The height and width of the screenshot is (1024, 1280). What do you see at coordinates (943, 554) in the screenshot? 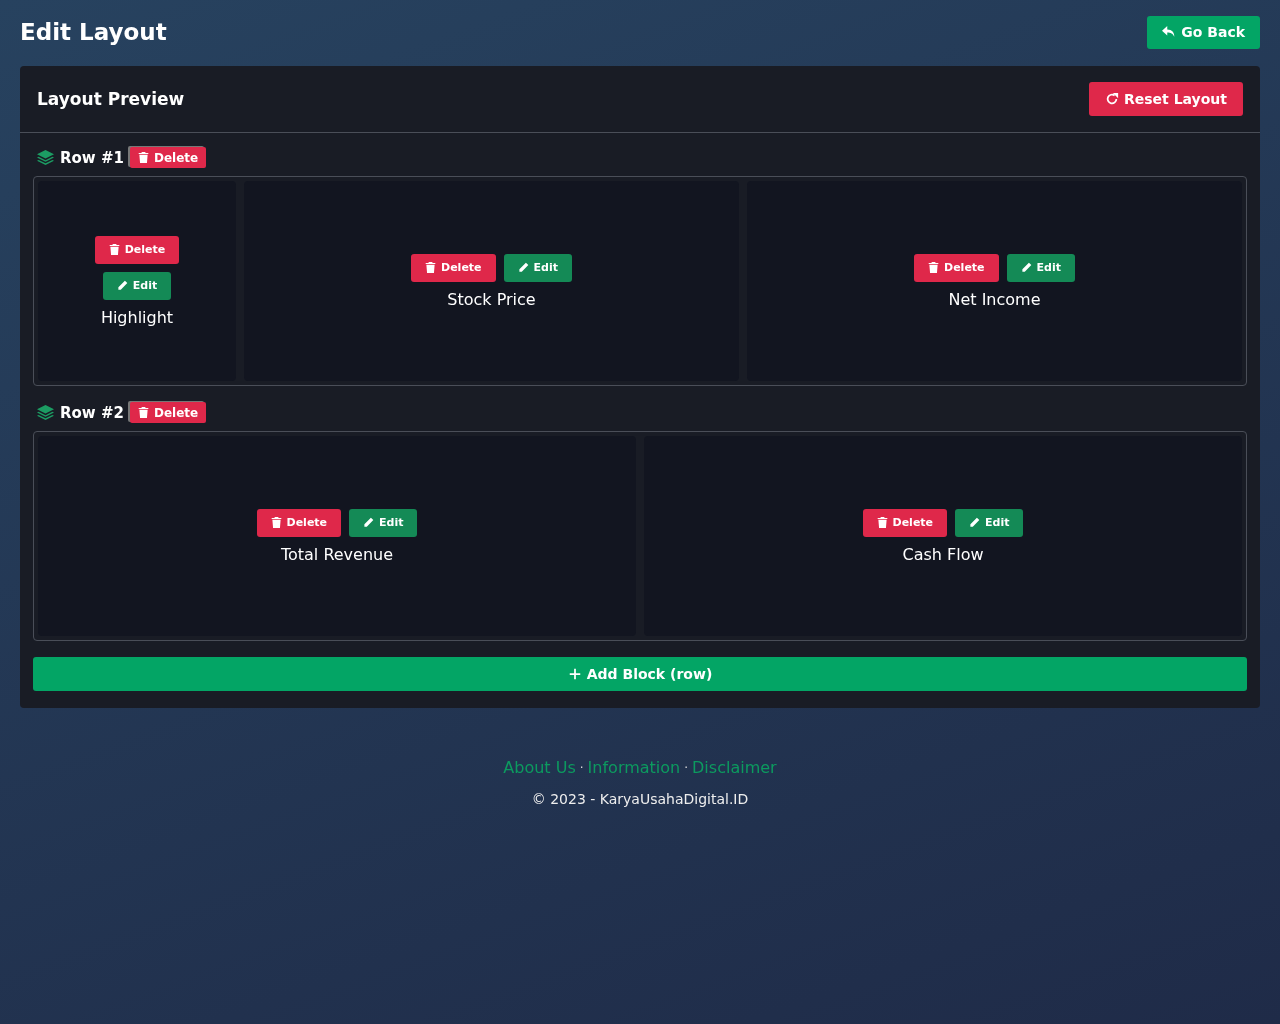
I see `block-title: Cash Flow` at bounding box center [943, 554].